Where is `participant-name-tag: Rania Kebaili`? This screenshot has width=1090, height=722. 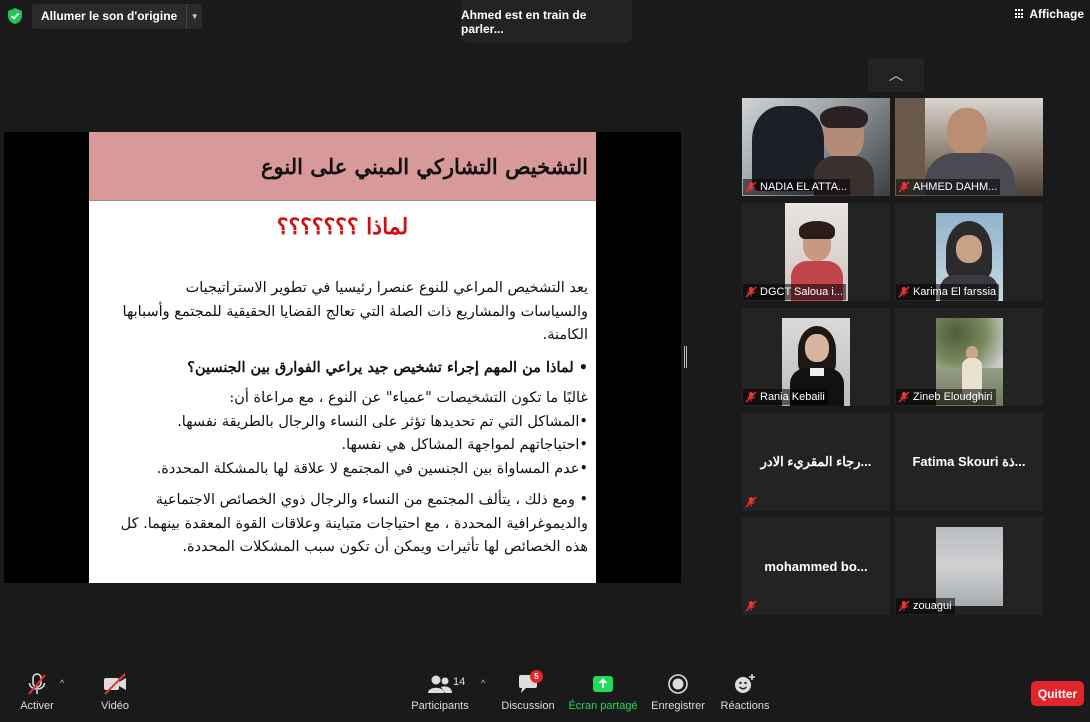
participant-name-tag: Rania Kebaili is located at coordinates (785, 397).